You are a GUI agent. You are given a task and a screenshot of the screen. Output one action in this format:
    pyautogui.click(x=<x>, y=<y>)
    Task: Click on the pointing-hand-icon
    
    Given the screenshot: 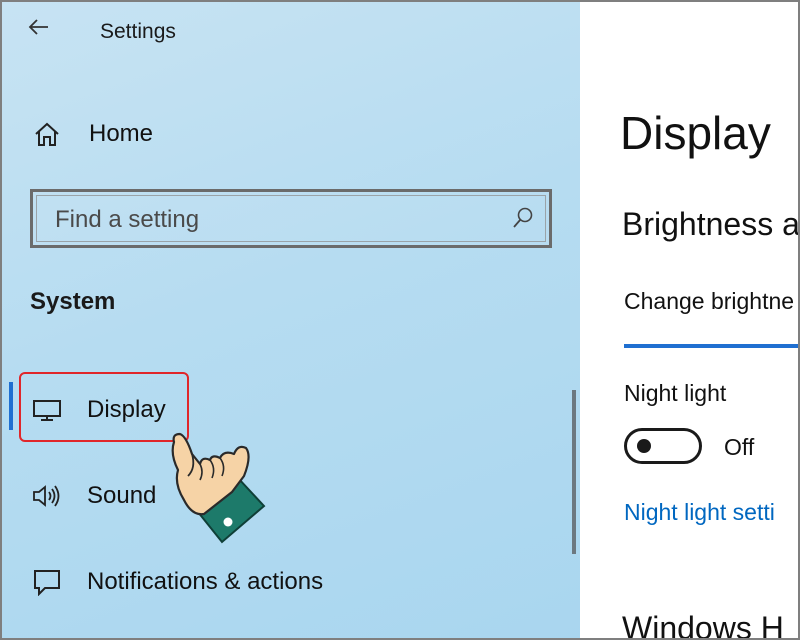 What is the action you would take?
    pyautogui.click(x=218, y=488)
    